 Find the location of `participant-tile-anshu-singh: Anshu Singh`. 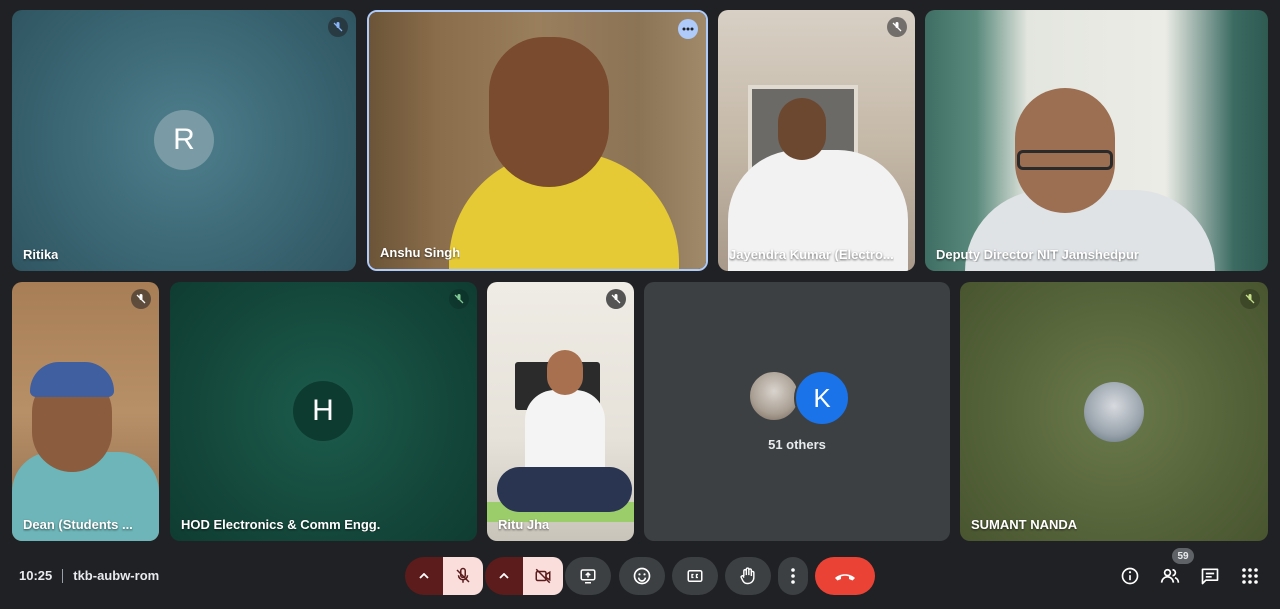

participant-tile-anshu-singh: Anshu Singh is located at coordinates (537, 140).